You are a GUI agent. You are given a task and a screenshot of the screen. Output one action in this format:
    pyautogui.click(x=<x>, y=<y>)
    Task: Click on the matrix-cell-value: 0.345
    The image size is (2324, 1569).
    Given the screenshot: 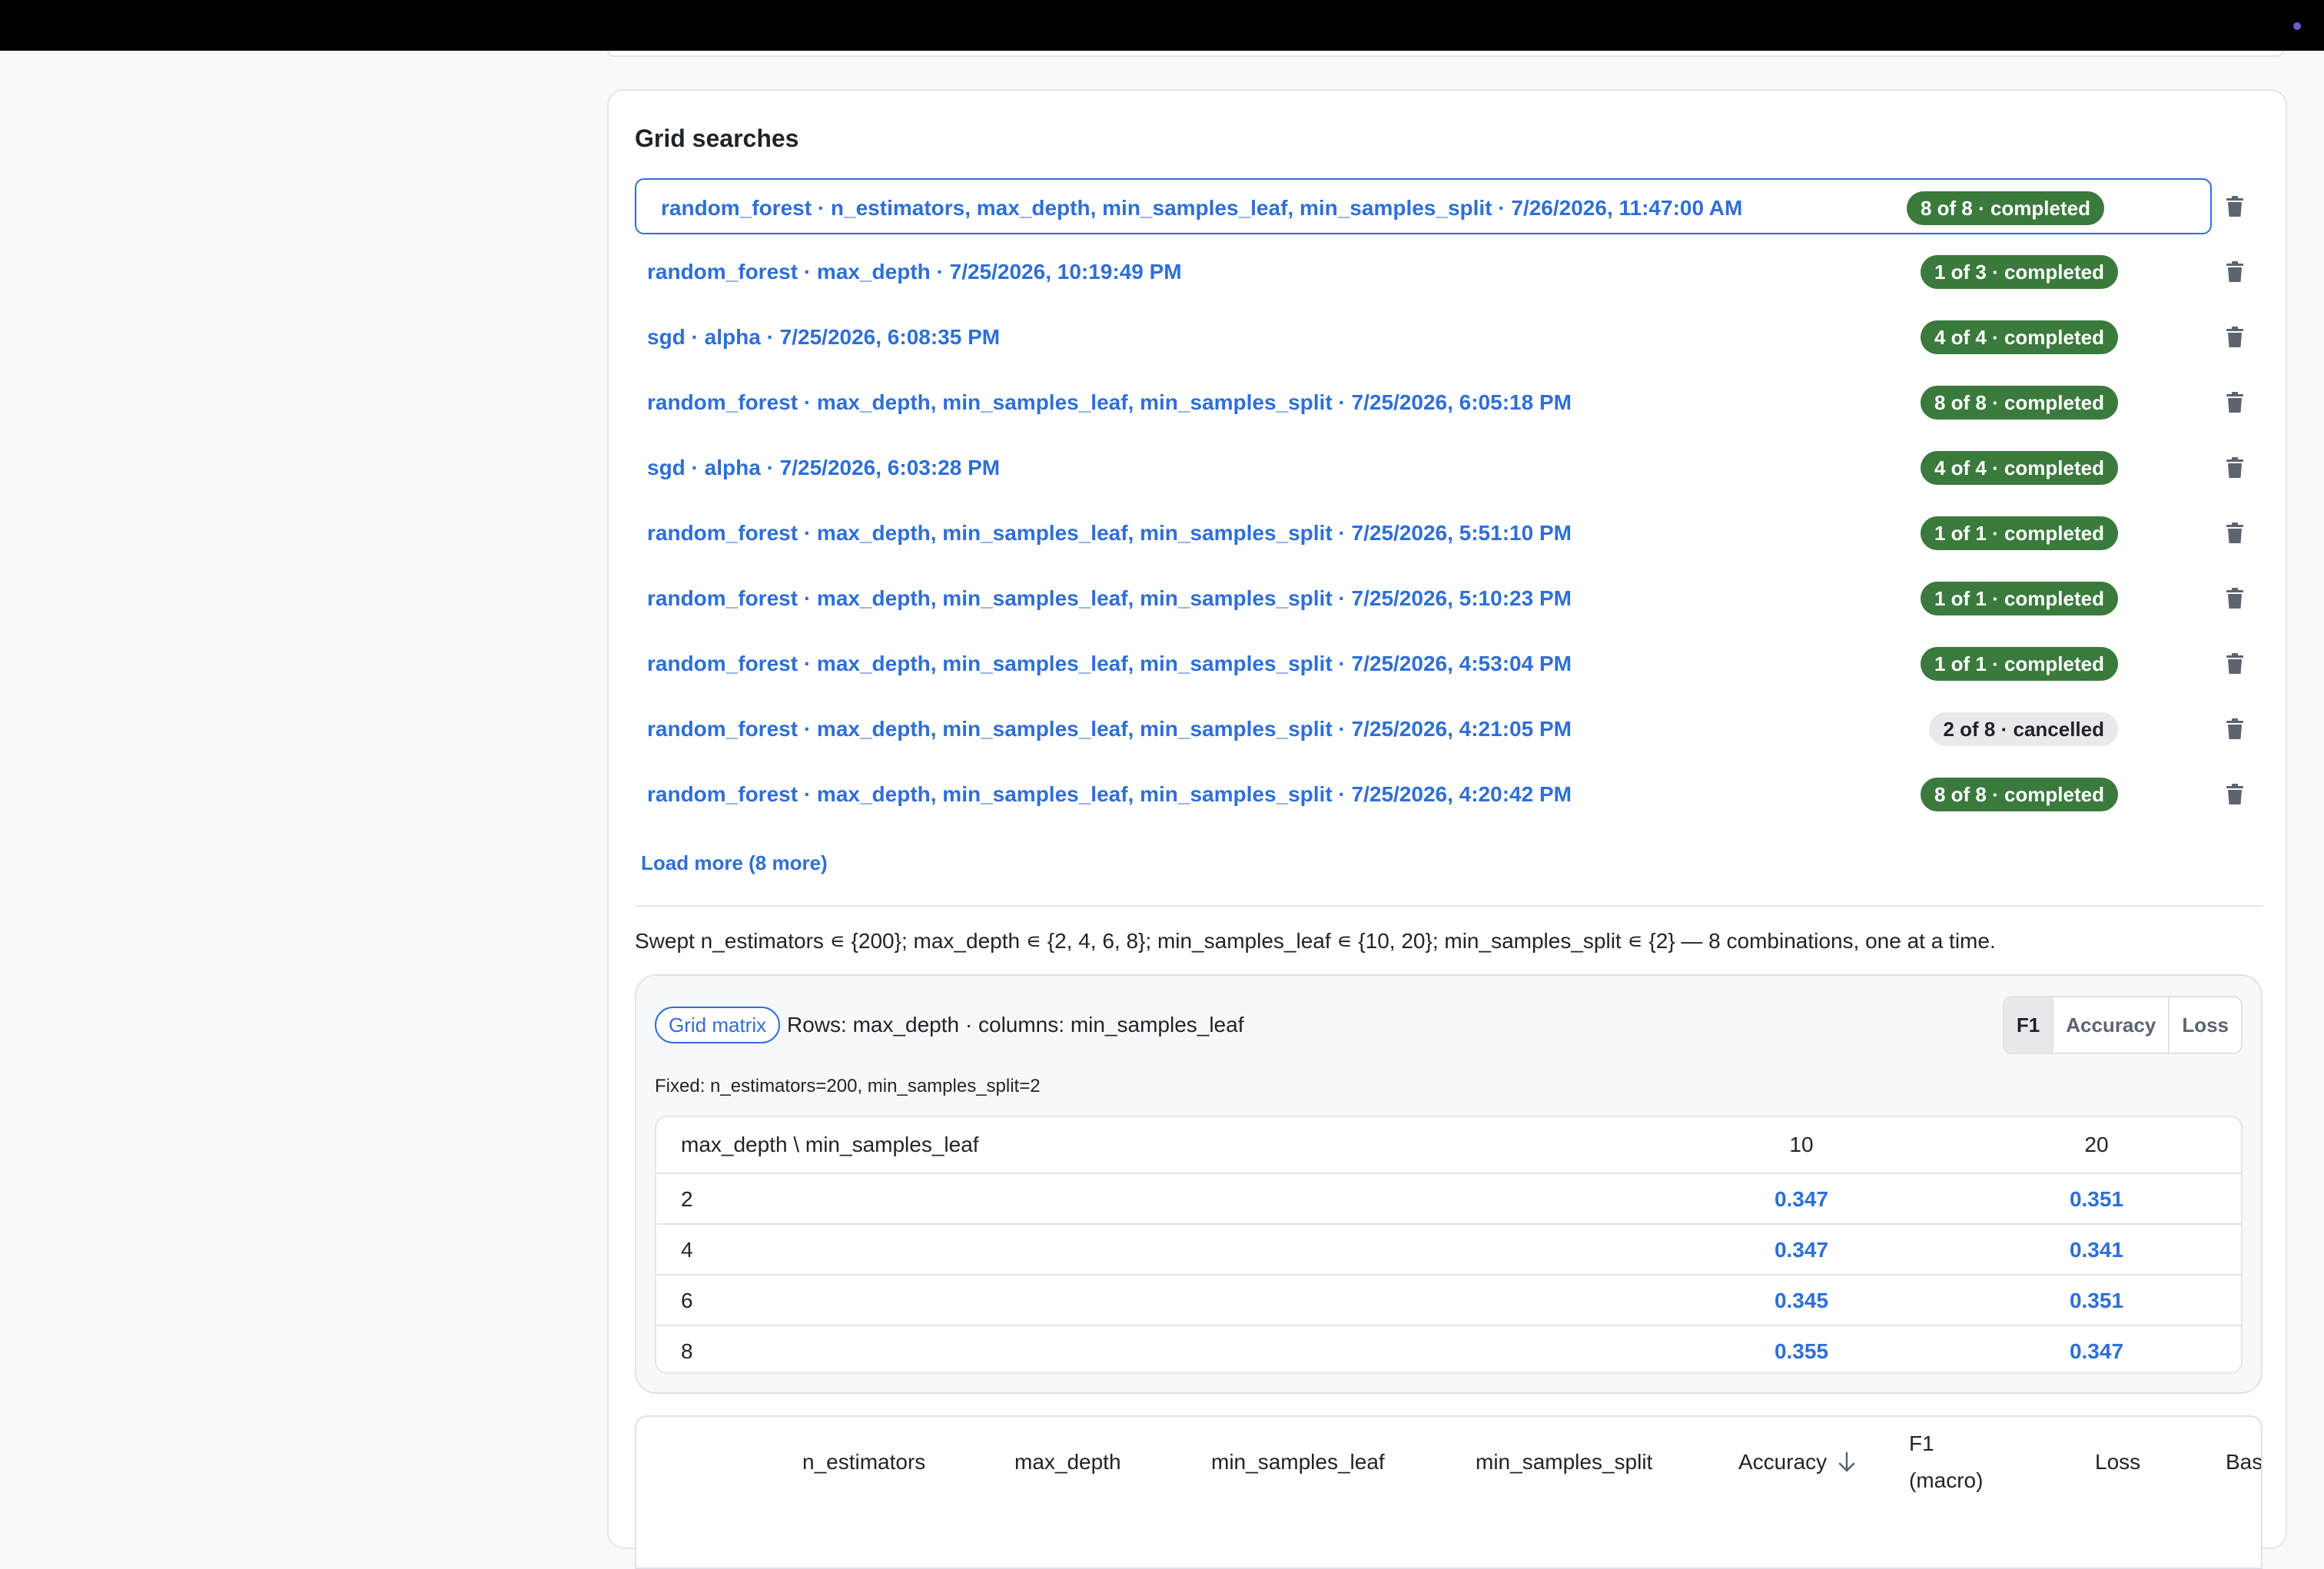 What is the action you would take?
    pyautogui.click(x=1801, y=1300)
    